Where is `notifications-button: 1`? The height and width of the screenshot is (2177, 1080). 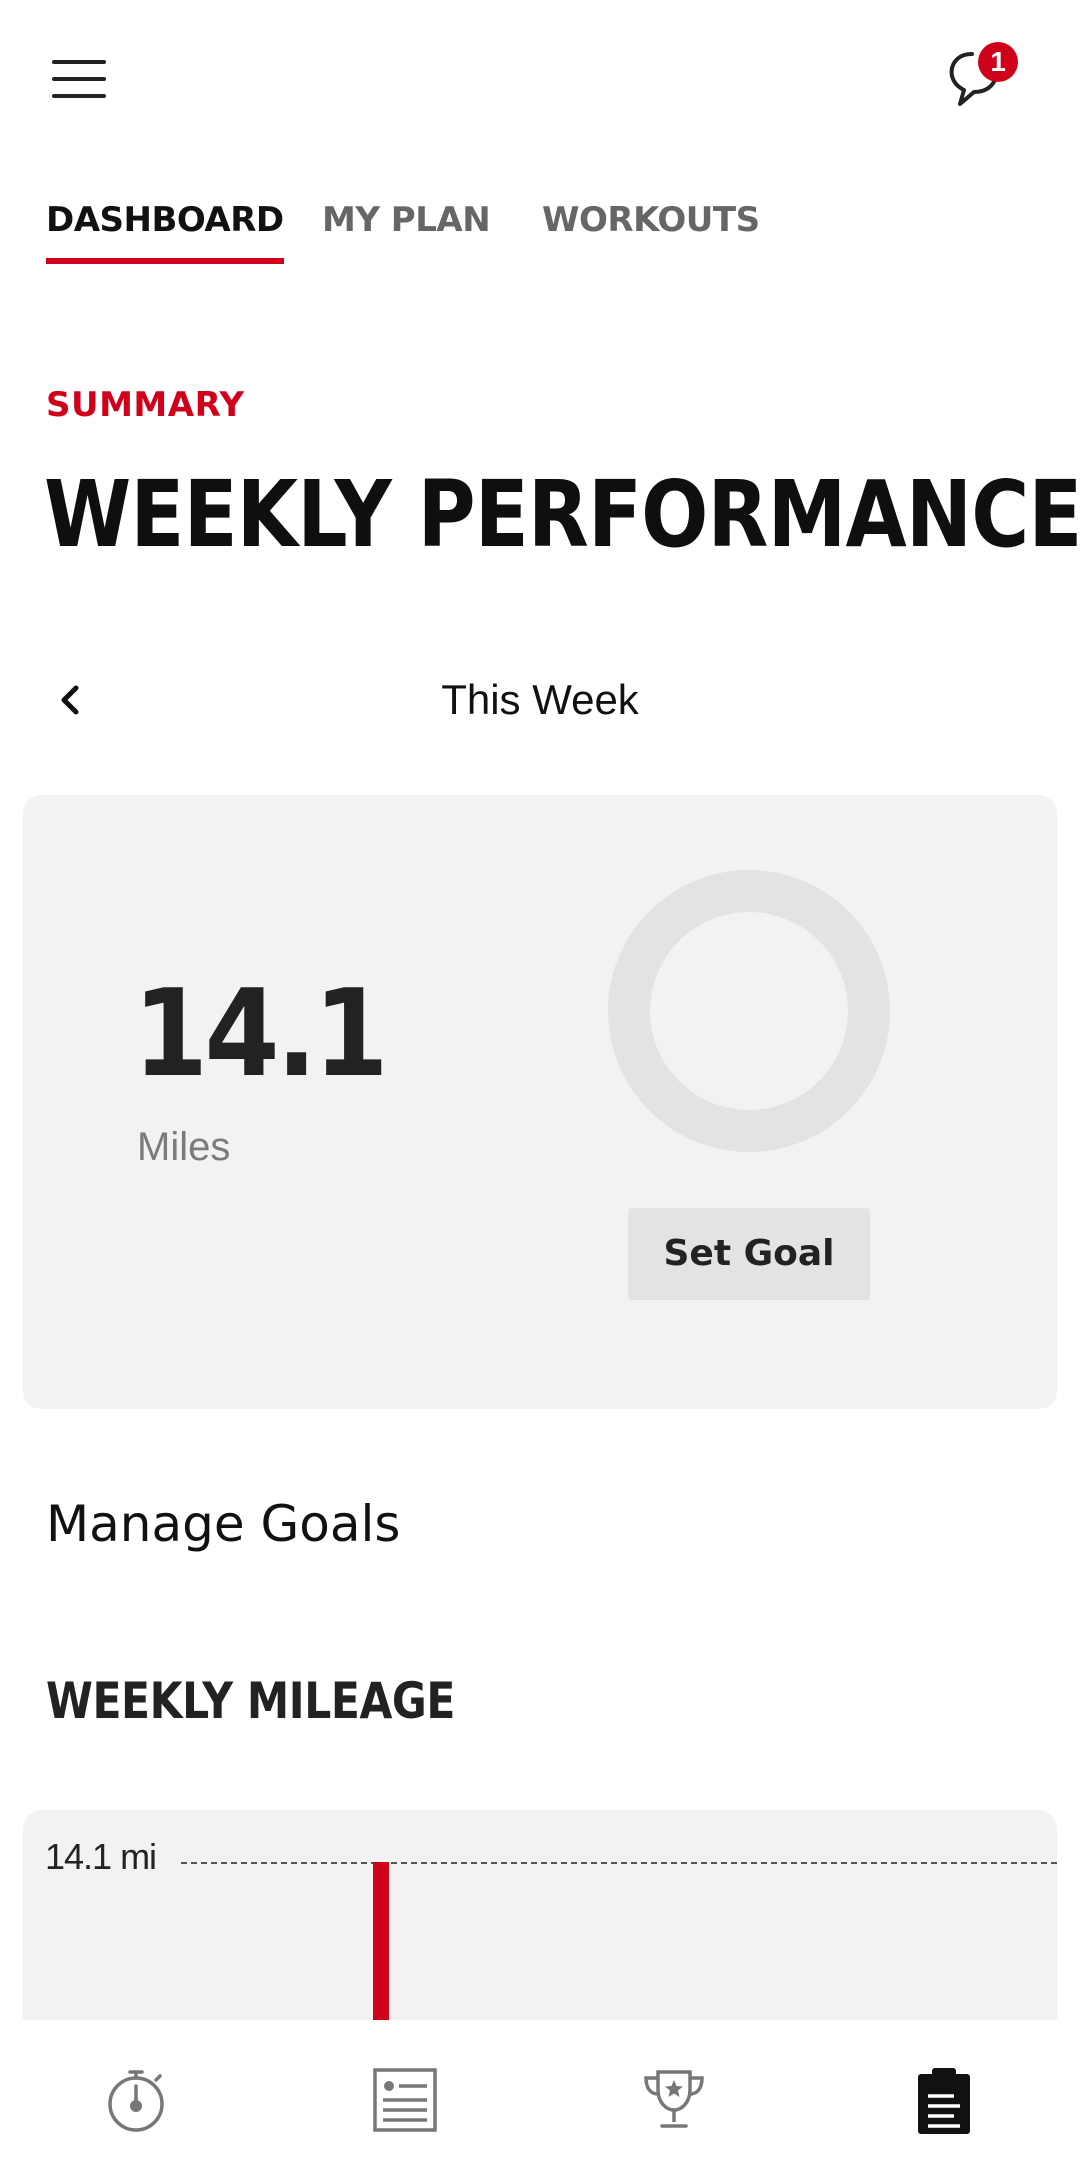
notifications-button: 1 is located at coordinates (982, 82).